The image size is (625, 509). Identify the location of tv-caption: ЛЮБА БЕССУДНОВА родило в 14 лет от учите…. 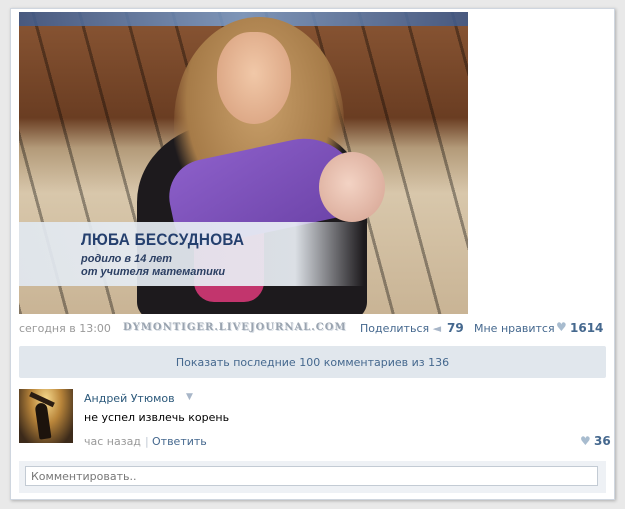
(191, 254).